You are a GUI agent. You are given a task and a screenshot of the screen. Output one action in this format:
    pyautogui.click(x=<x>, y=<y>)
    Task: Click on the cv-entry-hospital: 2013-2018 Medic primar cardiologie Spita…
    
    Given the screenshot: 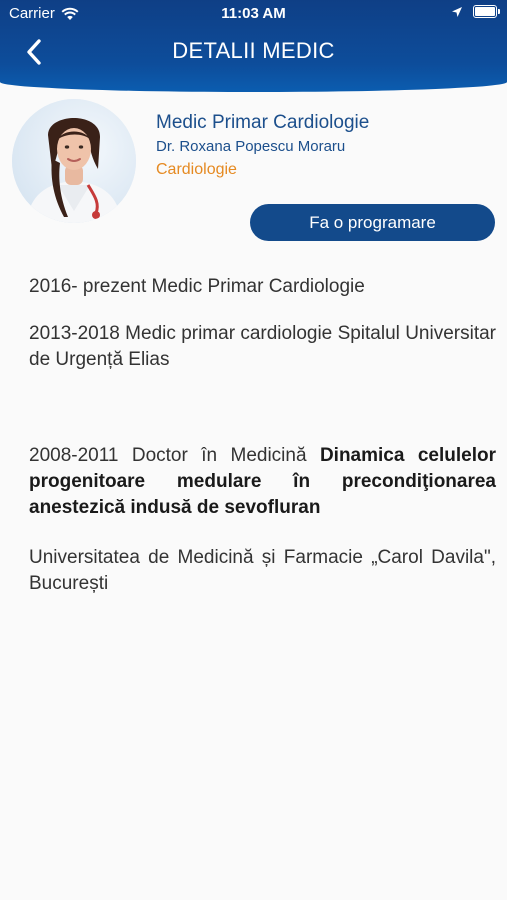 What is the action you would take?
    pyautogui.click(x=262, y=346)
    